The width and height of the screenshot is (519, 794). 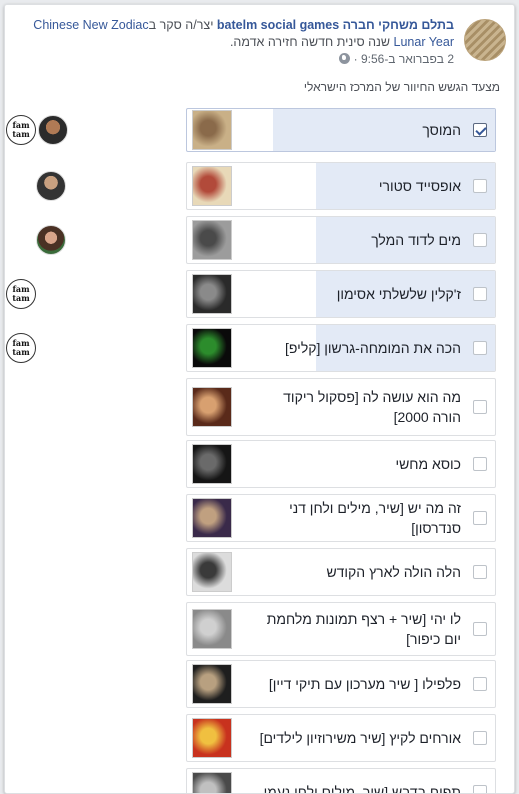 I want to click on option-label: הכה את המומחה-גרשון [קליפ], so click(x=373, y=348).